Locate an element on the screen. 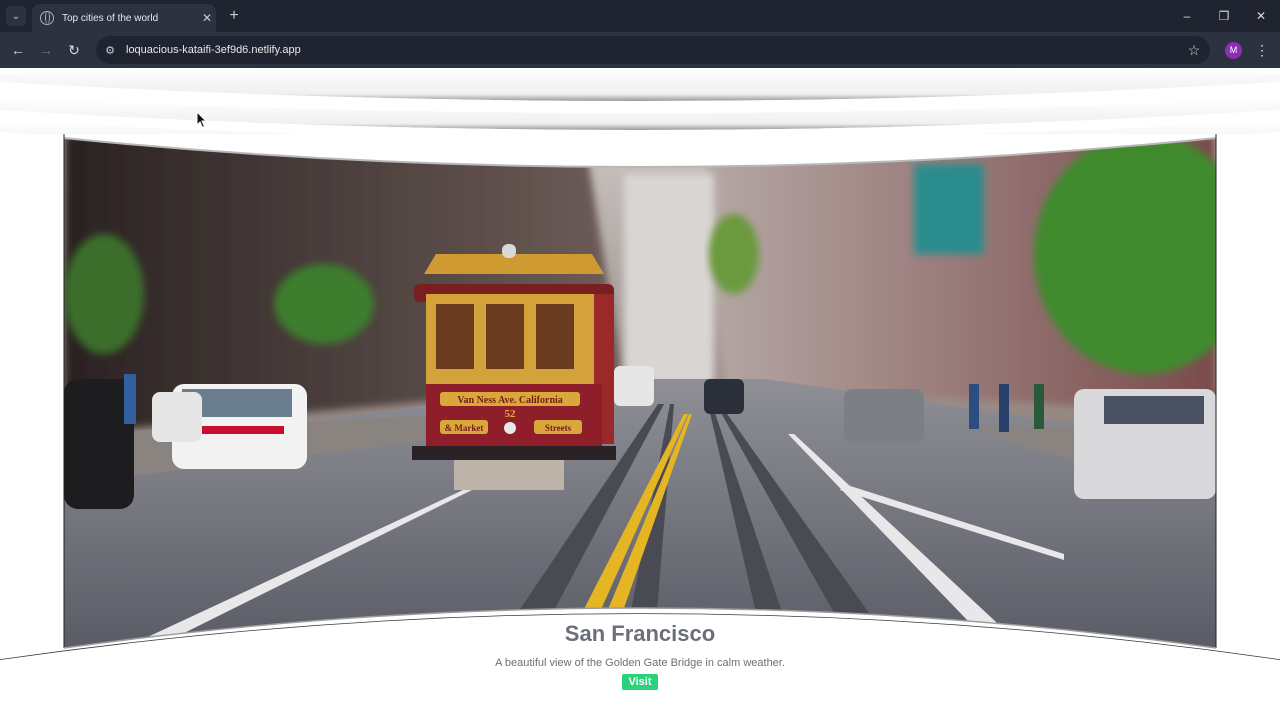 The width and height of the screenshot is (1280, 720). restore-button: ❐ is located at coordinates (1224, 16).